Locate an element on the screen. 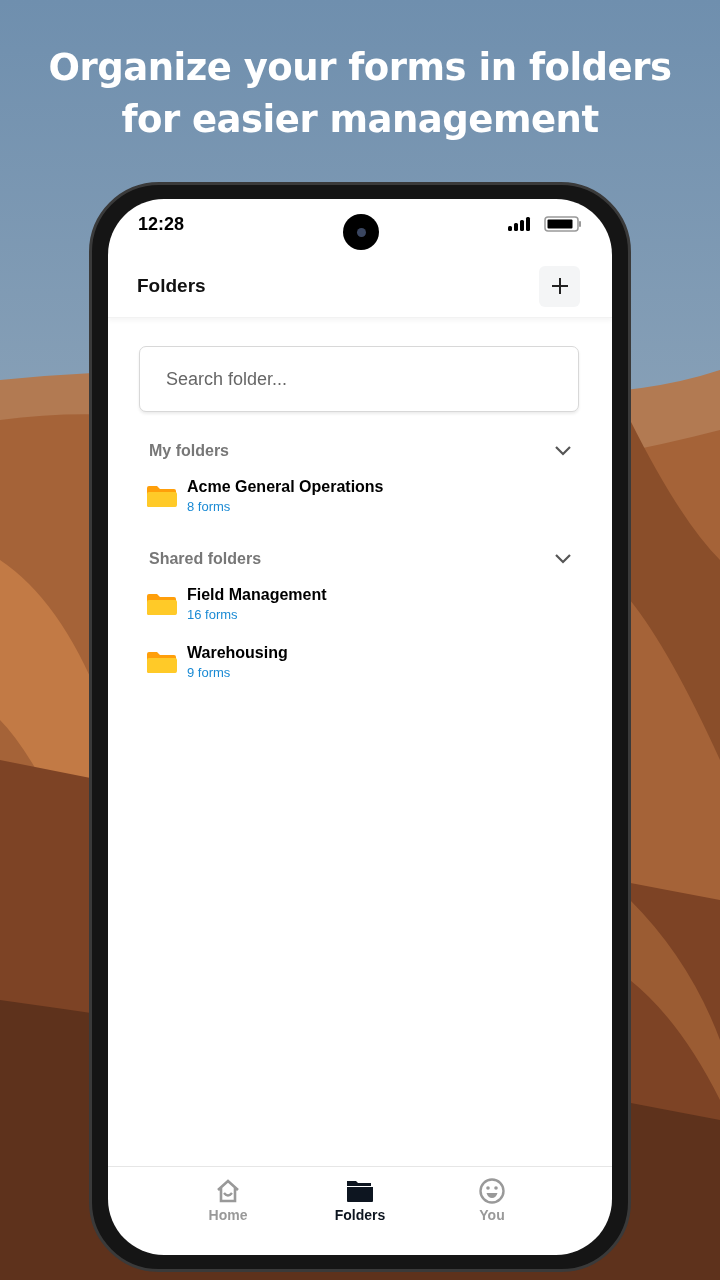 The width and height of the screenshot is (720, 1280). headline: Organize your forms in folders for easier management is located at coordinates (360, 94).